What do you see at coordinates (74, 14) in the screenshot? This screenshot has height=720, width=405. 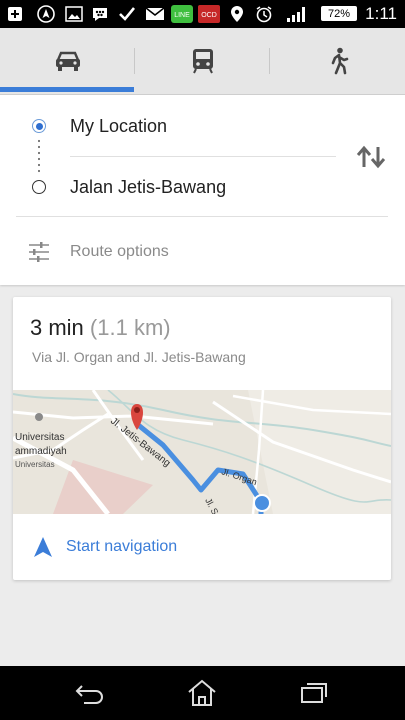 I see `image-icon` at bounding box center [74, 14].